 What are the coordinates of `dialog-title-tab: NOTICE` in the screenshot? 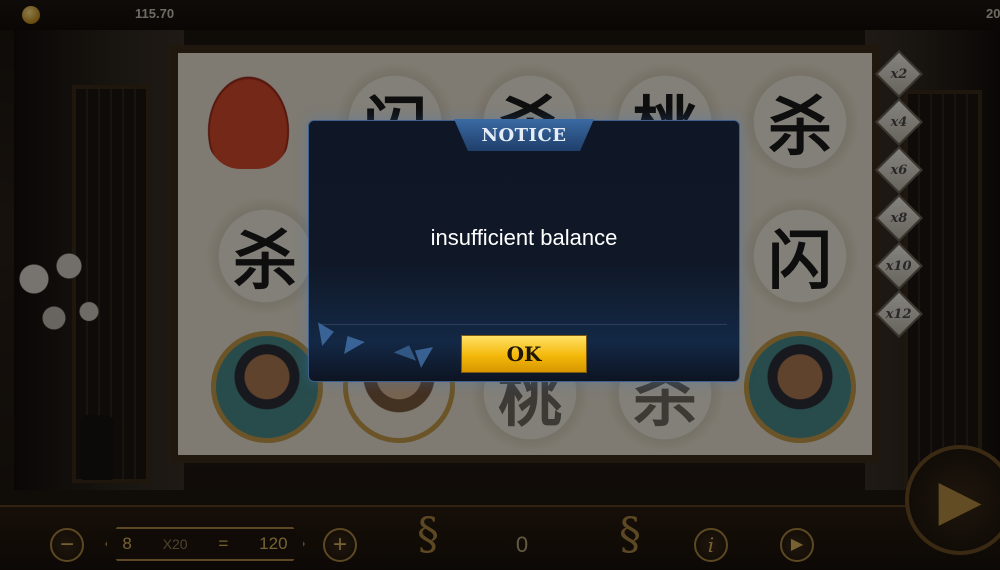 It's located at (524, 135).